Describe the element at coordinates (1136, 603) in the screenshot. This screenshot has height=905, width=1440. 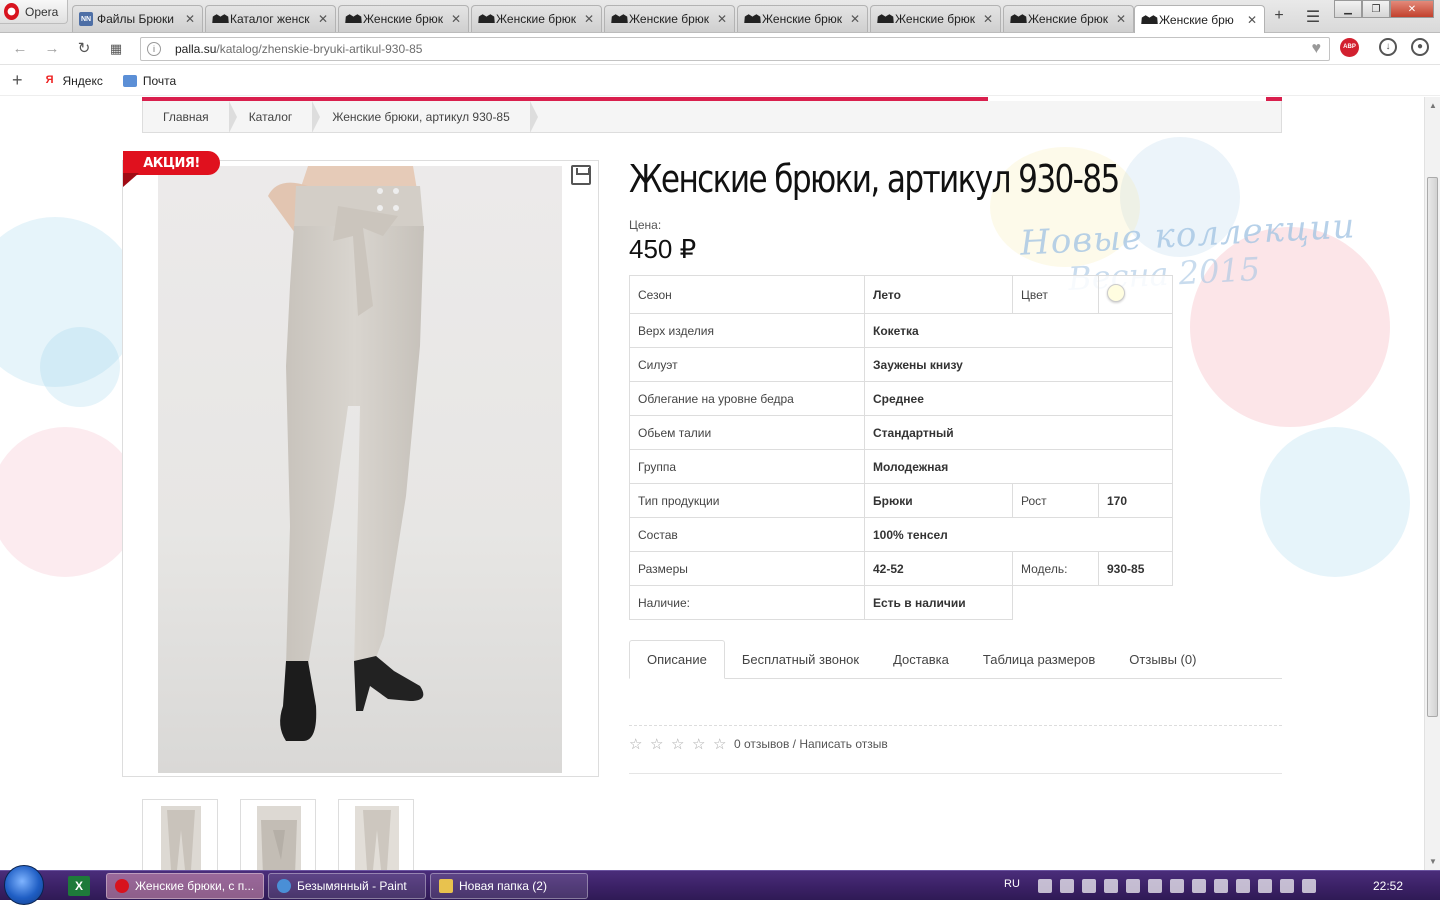
I see `empty-cell` at that location.